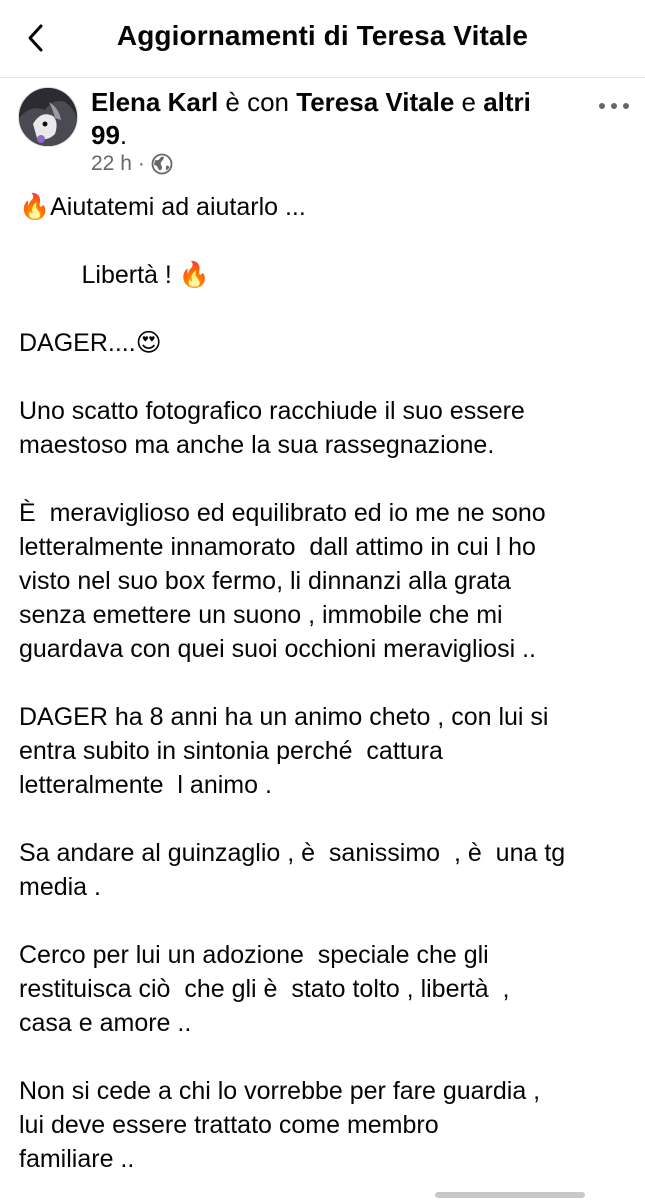 The width and height of the screenshot is (645, 1200). What do you see at coordinates (162, 164) in the screenshot?
I see `globe-icon` at bounding box center [162, 164].